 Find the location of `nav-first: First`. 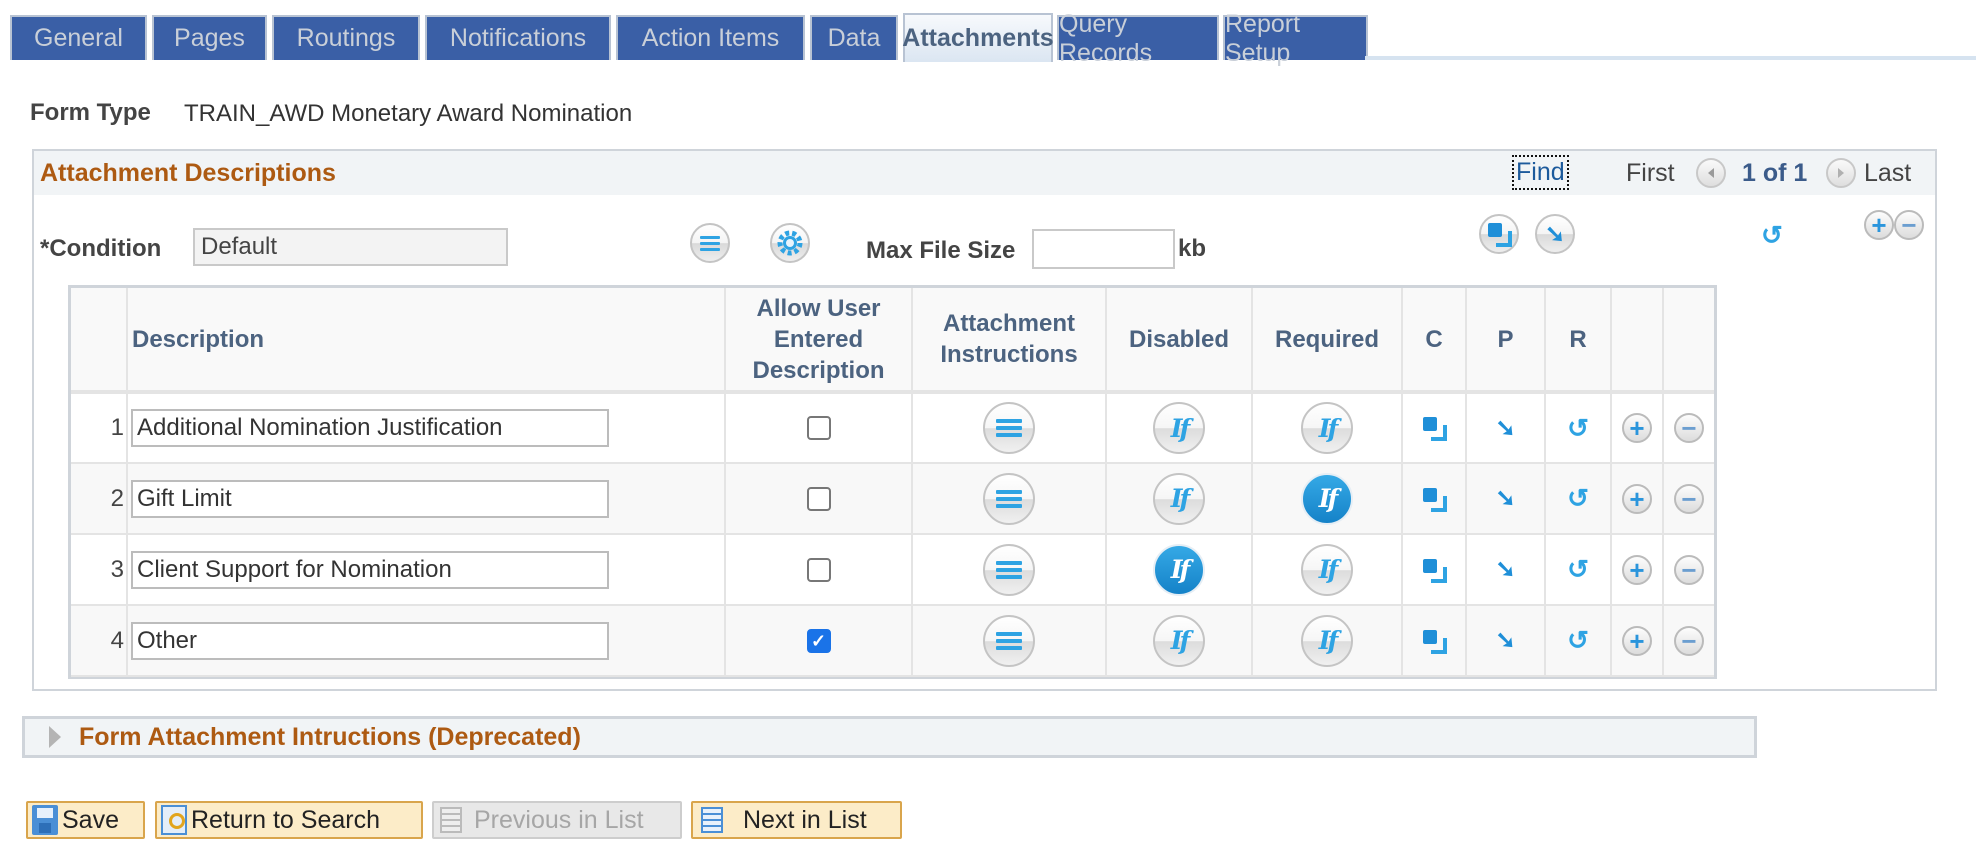

nav-first: First is located at coordinates (1650, 173).